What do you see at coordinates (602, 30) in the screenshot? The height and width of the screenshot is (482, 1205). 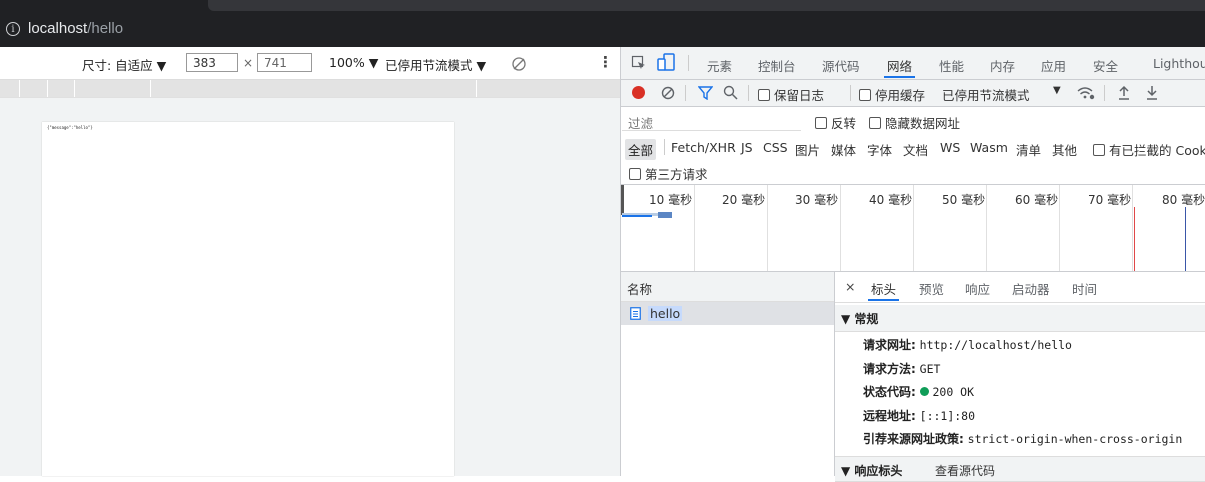 I see `address-bar: i localhost/hello` at bounding box center [602, 30].